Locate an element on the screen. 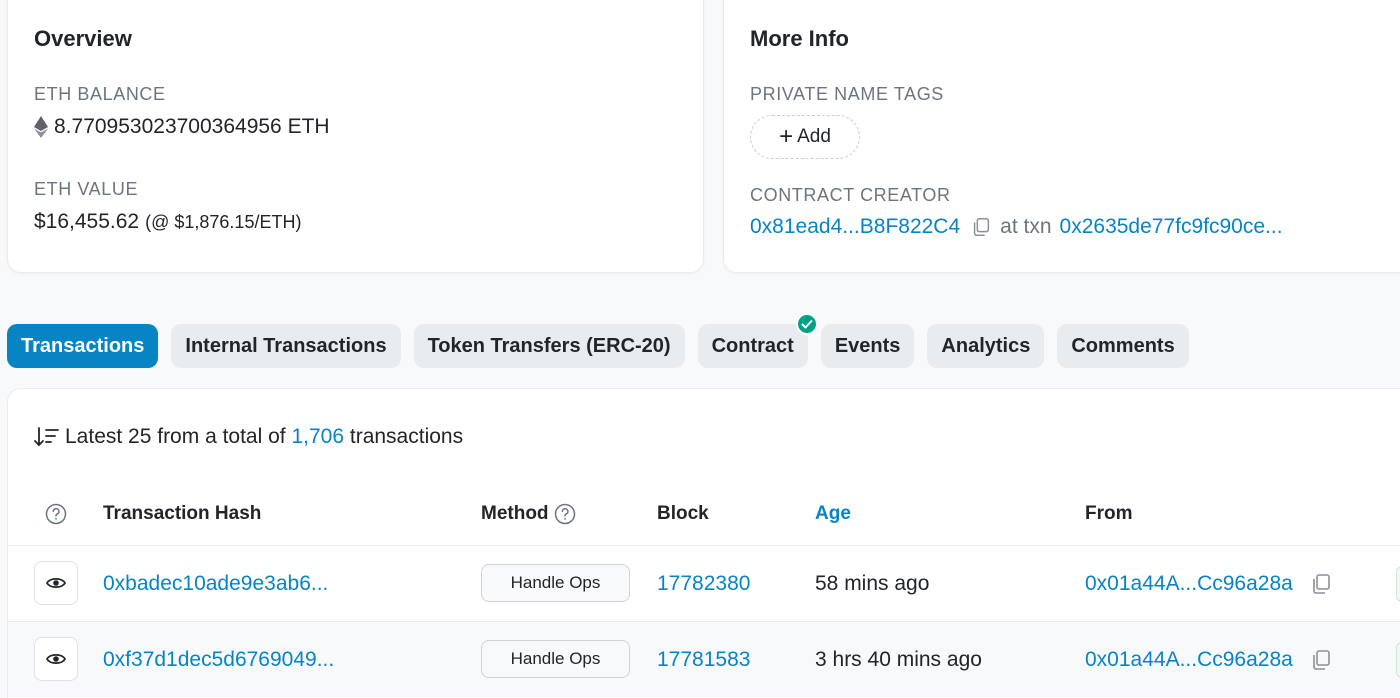 The image size is (1400, 698). more-info-title: More Info is located at coordinates (799, 38).